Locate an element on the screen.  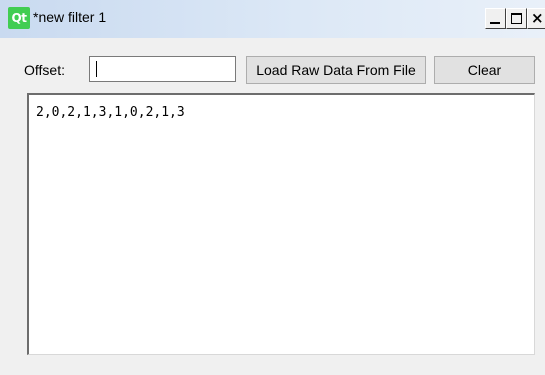
qt-logo-icon: Qt is located at coordinates (19, 18).